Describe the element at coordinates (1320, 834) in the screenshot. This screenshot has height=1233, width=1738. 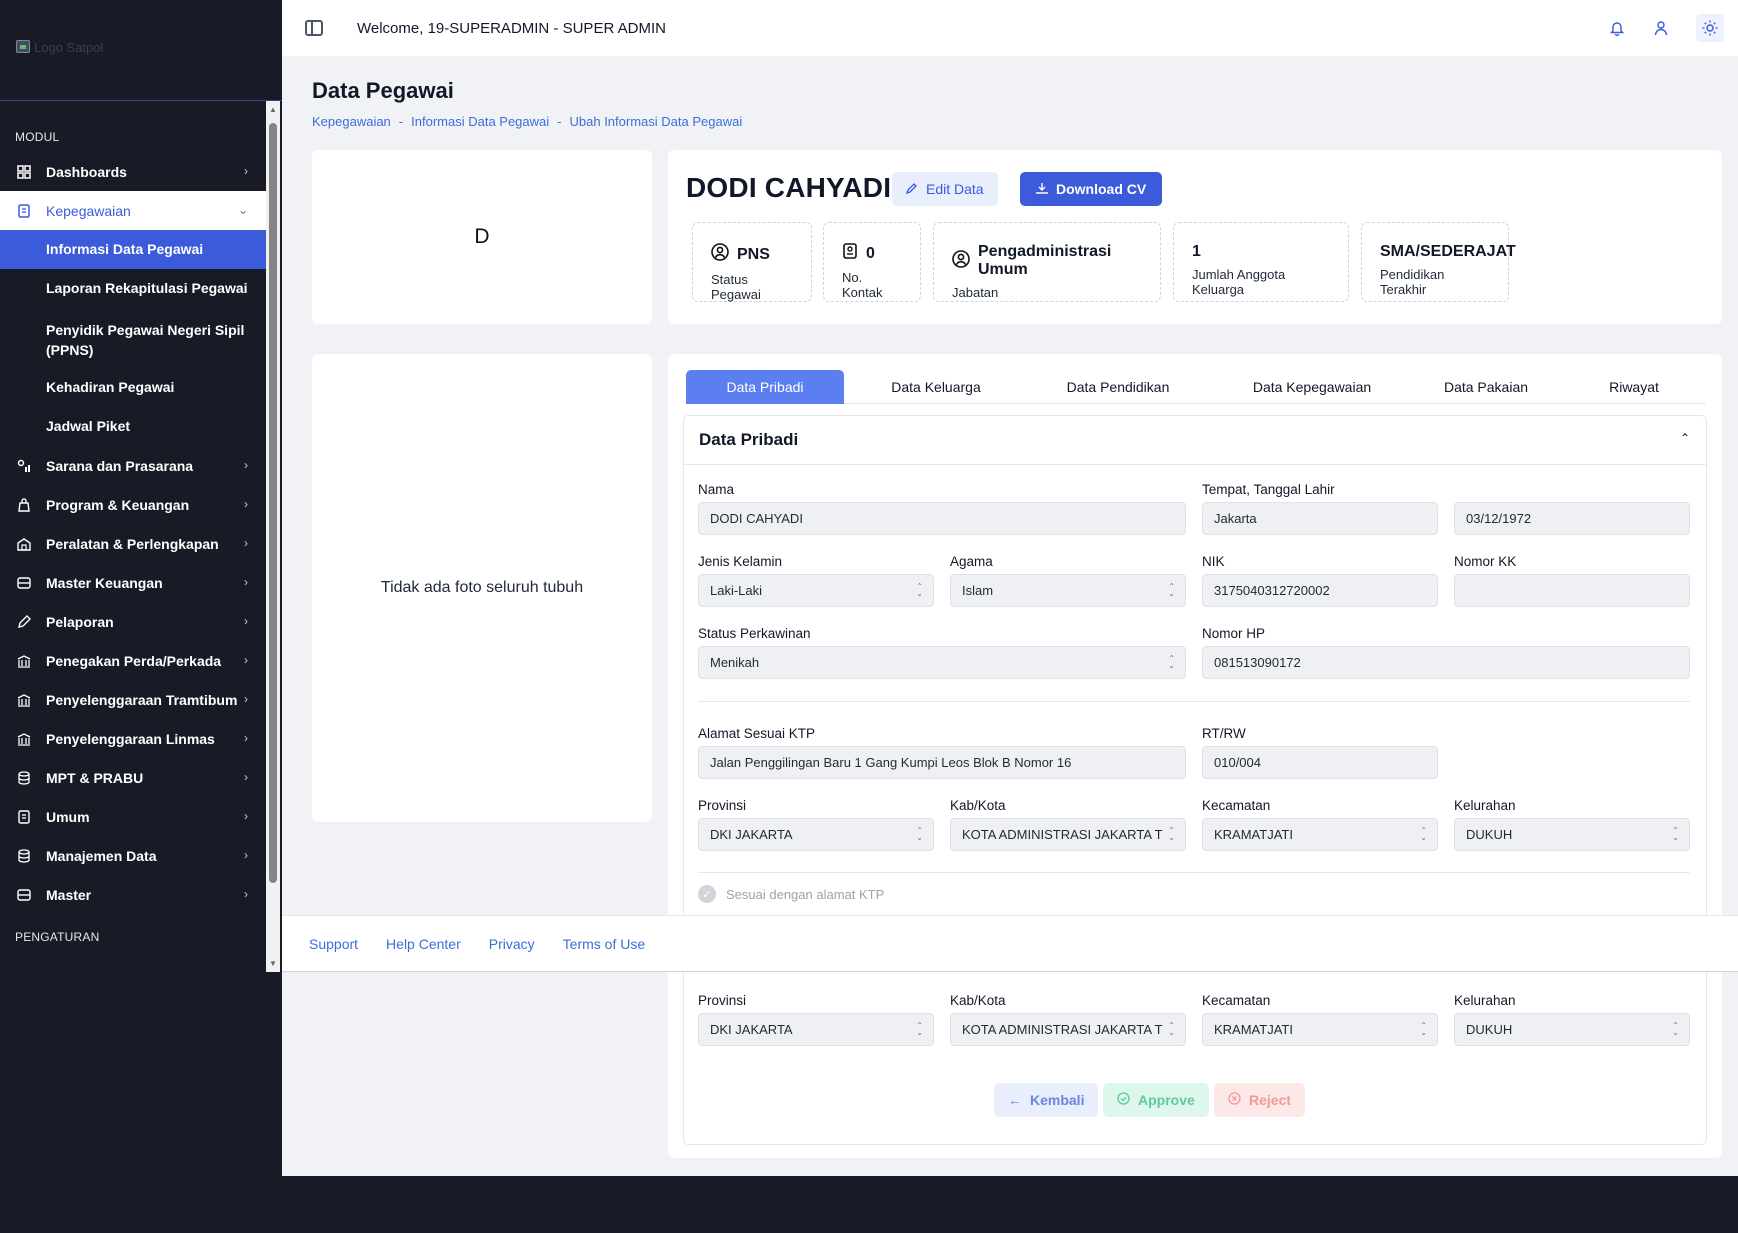
I see `kecamatan-select: KRAMATJATI` at that location.